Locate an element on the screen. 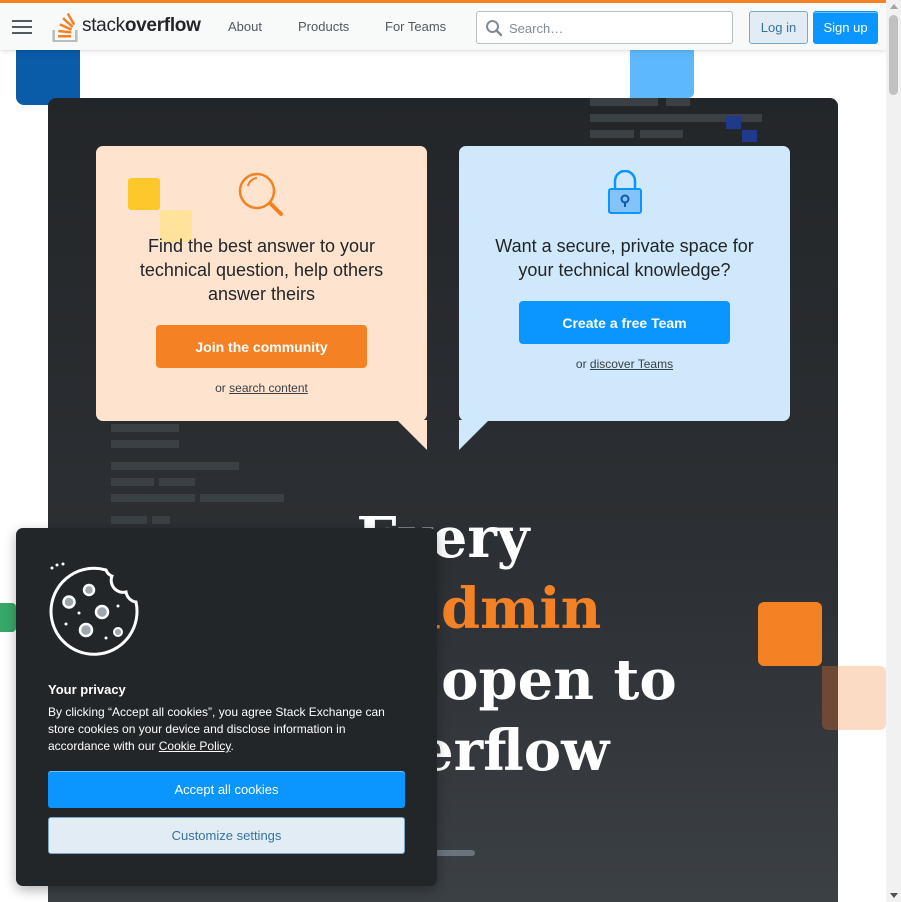  deco-square-green is located at coordinates (8, 617).